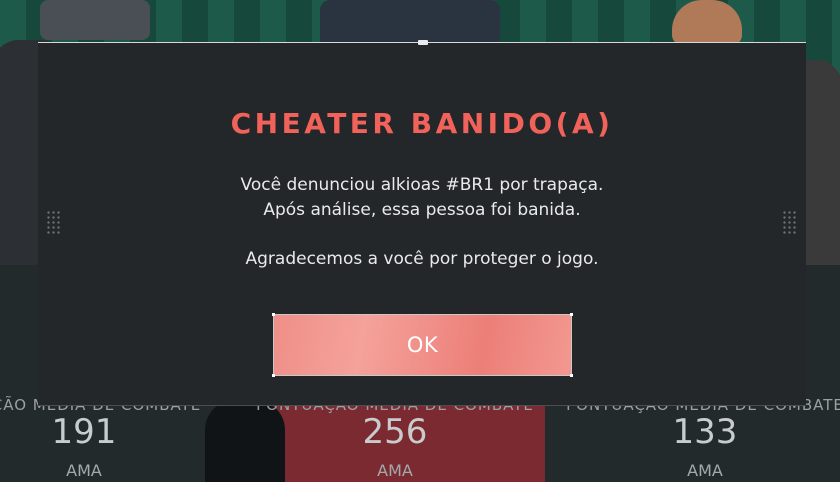 Image resolution: width=840 pixels, height=482 pixels. I want to click on stat-value: 256, so click(395, 432).